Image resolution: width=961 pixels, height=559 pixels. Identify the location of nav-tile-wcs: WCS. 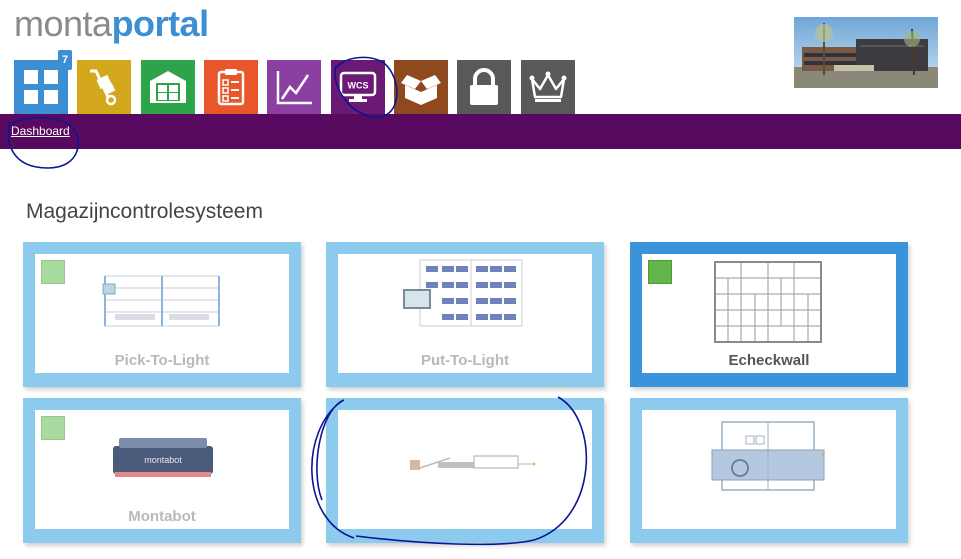
(358, 87).